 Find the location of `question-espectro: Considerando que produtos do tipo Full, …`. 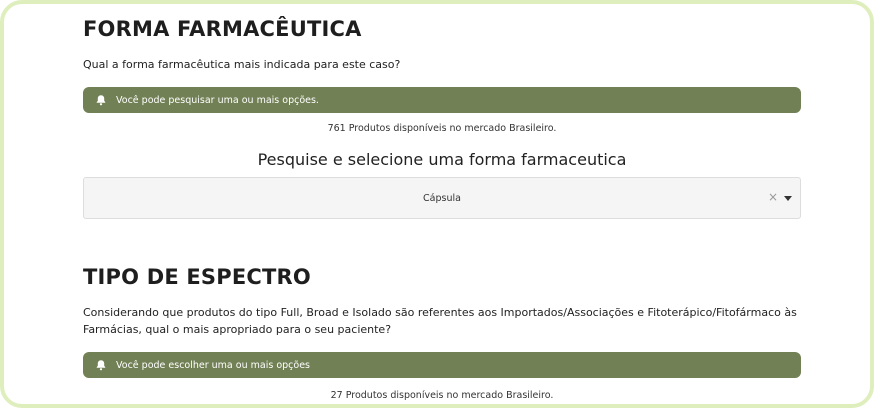

question-espectro: Considerando que produtos do tipo Full, … is located at coordinates (440, 321).